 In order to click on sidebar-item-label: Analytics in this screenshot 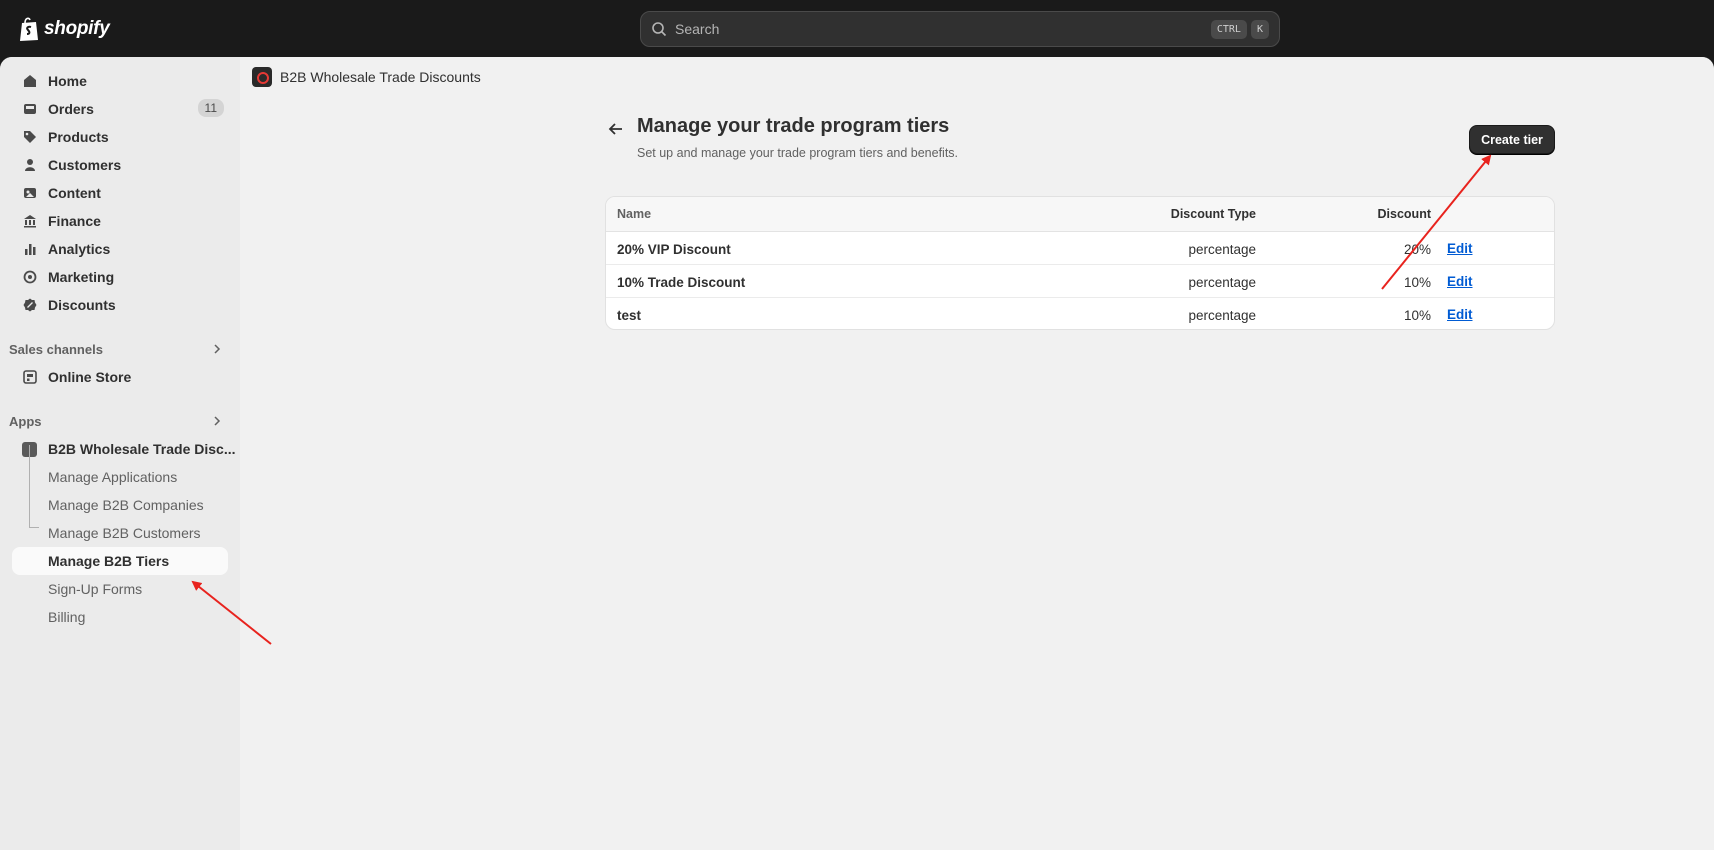, I will do `click(79, 249)`.